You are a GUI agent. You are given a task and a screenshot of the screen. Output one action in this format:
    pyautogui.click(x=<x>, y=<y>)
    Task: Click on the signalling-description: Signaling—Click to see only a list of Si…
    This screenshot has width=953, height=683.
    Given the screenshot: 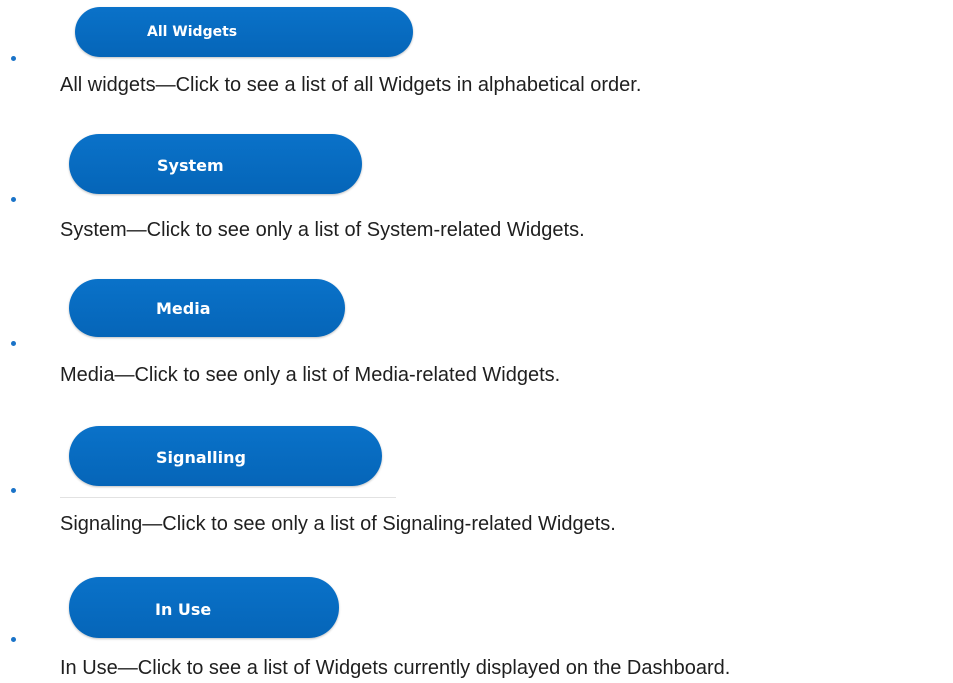 What is the action you would take?
    pyautogui.click(x=338, y=524)
    